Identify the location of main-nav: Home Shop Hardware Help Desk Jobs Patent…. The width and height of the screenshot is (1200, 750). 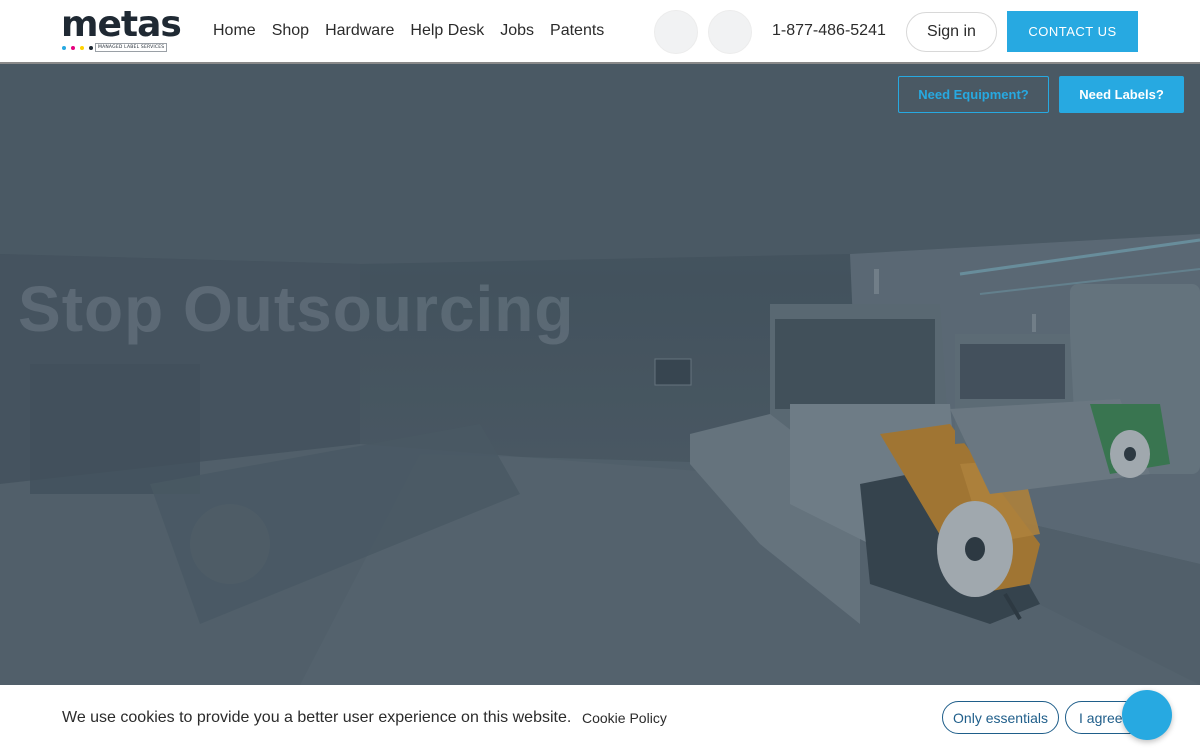
(408, 31).